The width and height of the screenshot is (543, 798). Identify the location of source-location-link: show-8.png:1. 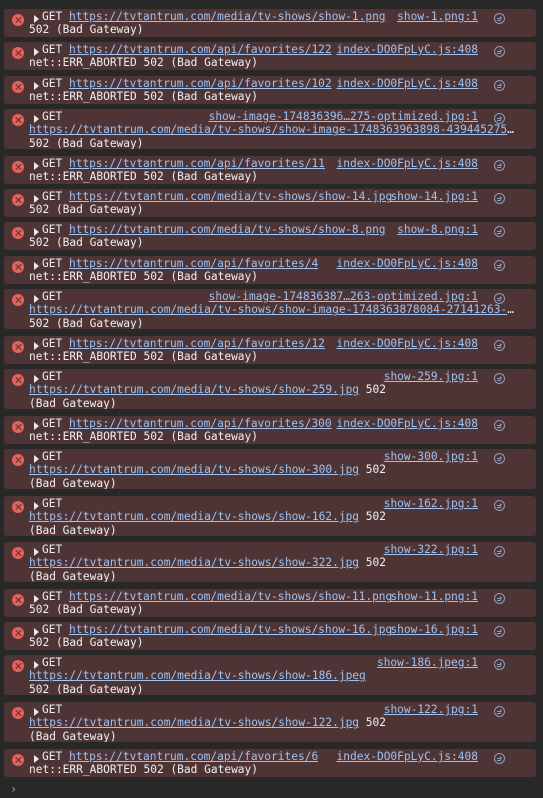
(437, 229).